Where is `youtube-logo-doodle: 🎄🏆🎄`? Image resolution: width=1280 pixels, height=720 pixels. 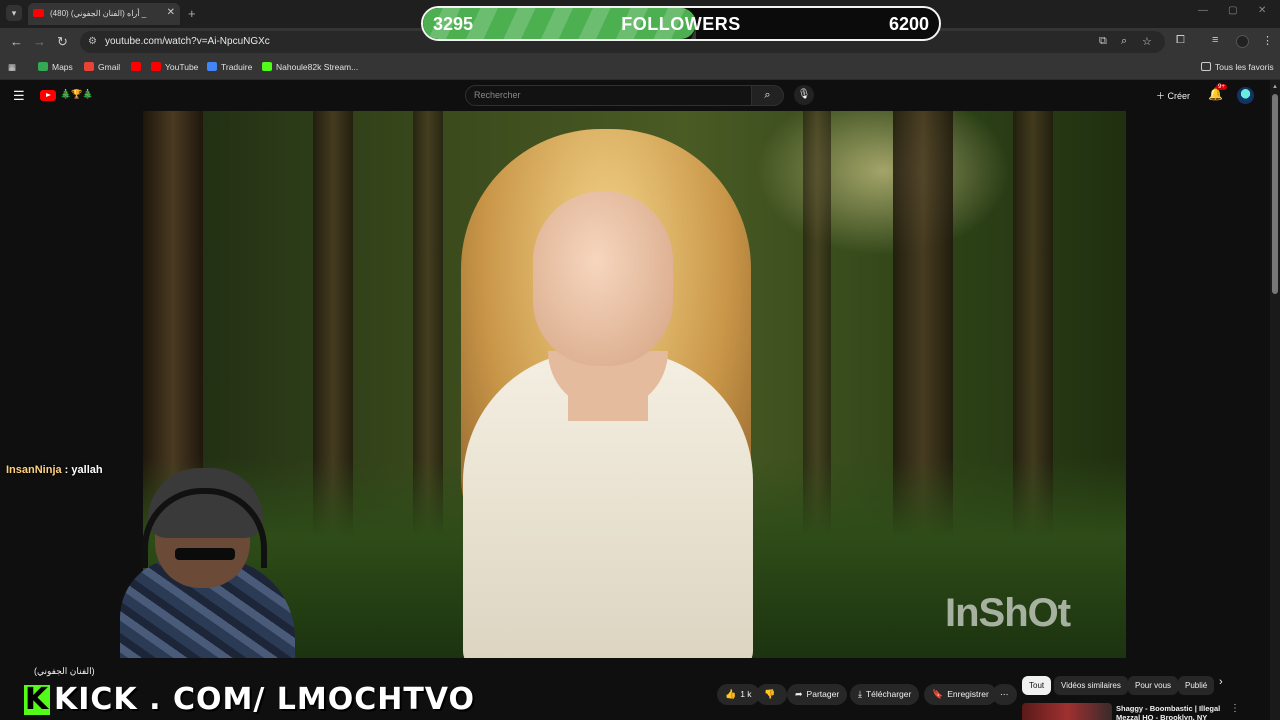 youtube-logo-doodle: 🎄🏆🎄 is located at coordinates (77, 94).